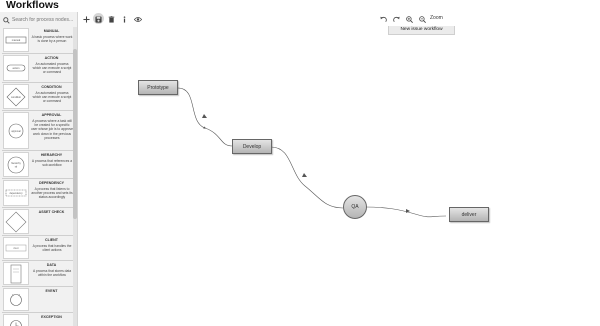 The image size is (600, 326). I want to click on undo-button, so click(383, 18).